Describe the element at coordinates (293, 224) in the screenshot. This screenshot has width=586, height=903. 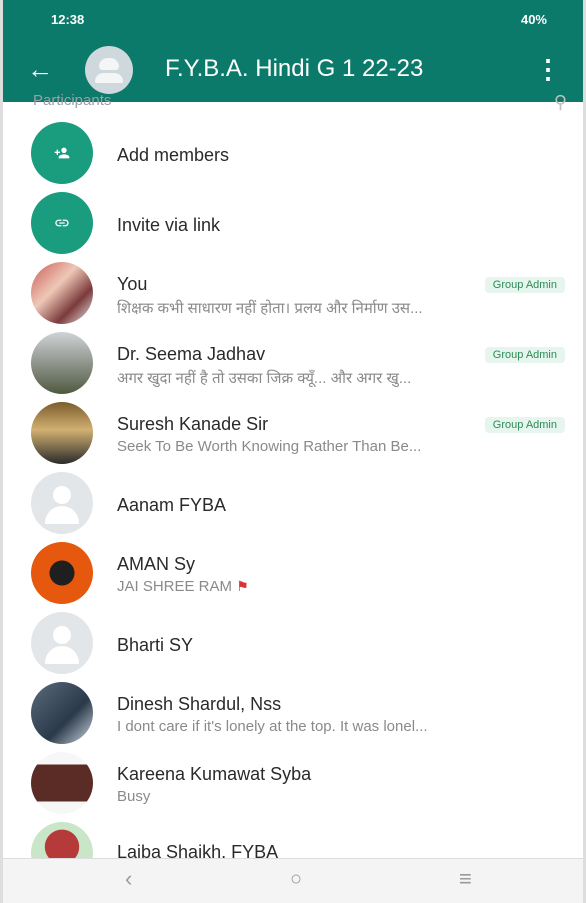
I see `action-invite-via-link: Invite via link` at that location.